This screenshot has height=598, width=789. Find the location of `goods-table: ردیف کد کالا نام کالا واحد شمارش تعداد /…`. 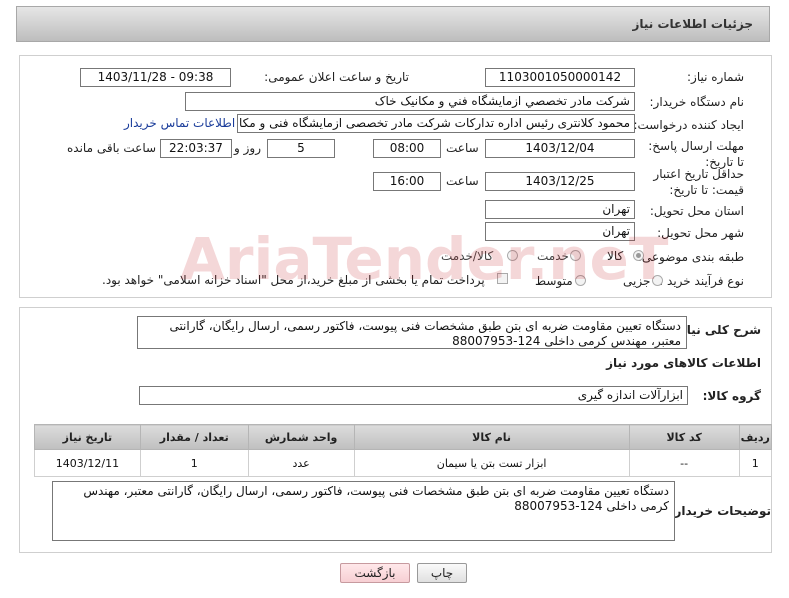

goods-table: ردیف کد کالا نام کالا واحد شمارش تعداد /… is located at coordinates (403, 450).